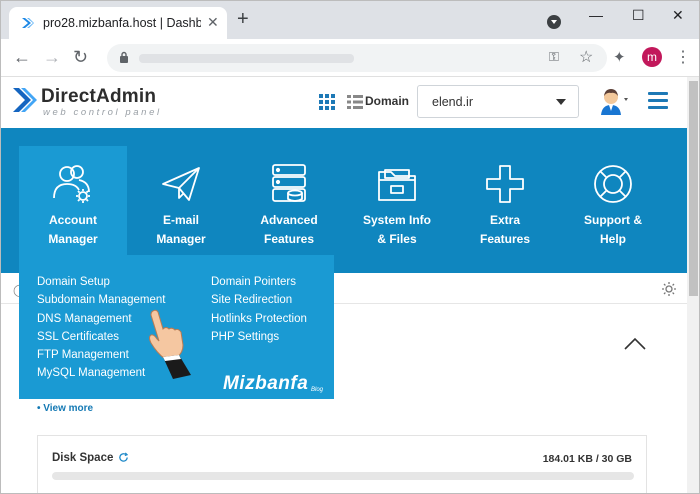 The width and height of the screenshot is (700, 494). Describe the element at coordinates (28, 23) in the screenshot. I see `directadmin-favicon-icon` at that location.